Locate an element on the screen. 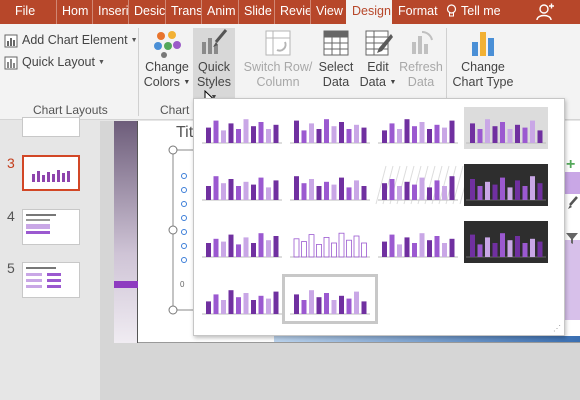 Image resolution: width=580 pixels, height=400 pixels. refresh-data-line2: Data is located at coordinates (421, 82).